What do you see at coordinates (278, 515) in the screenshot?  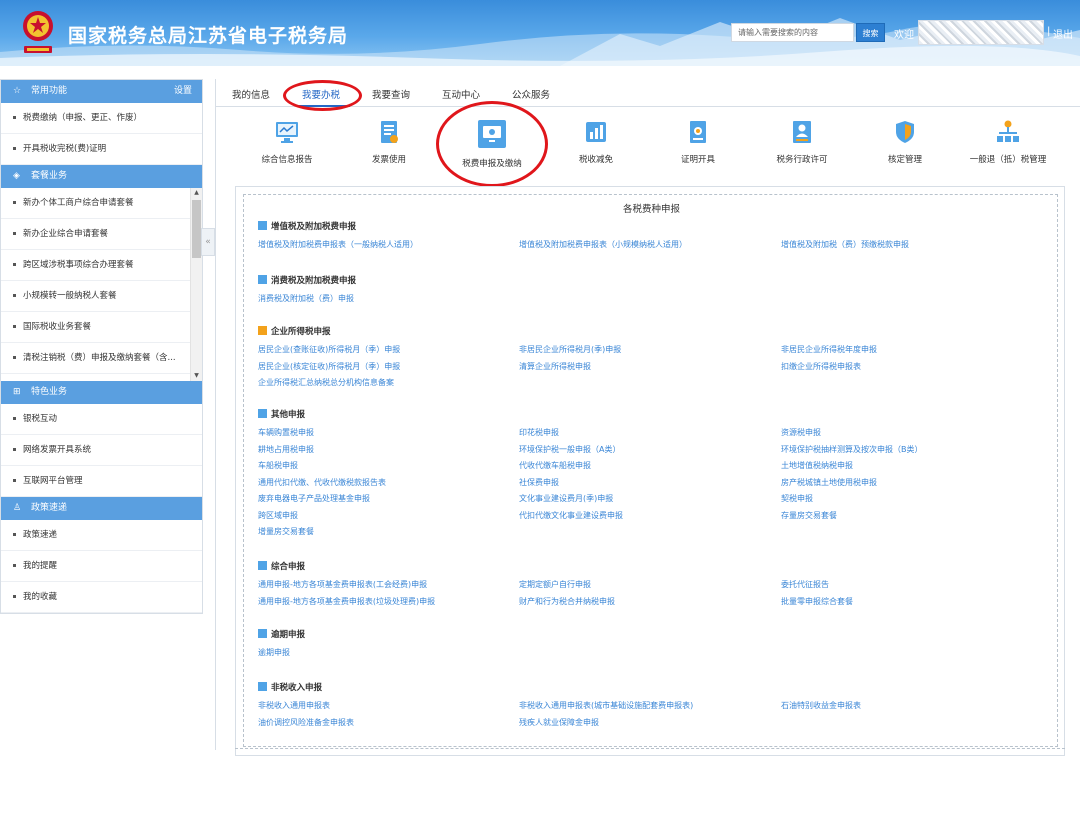 I see `declaration-link: 跨区域申报` at bounding box center [278, 515].